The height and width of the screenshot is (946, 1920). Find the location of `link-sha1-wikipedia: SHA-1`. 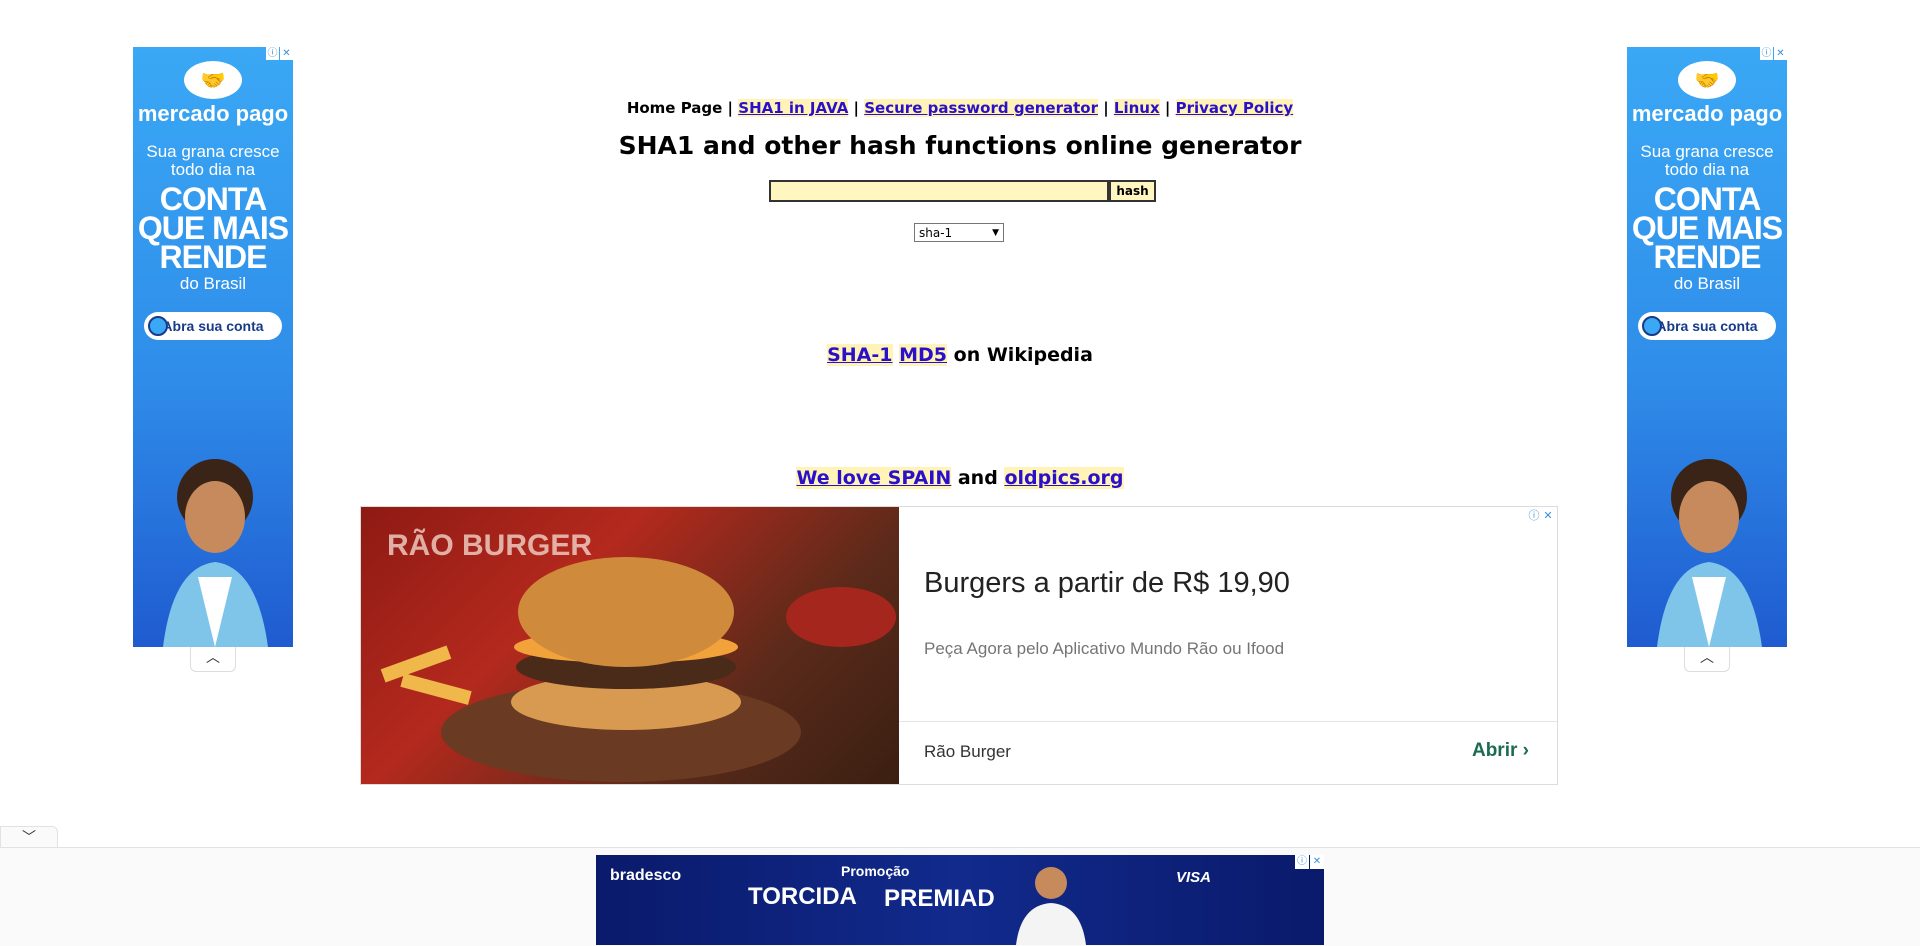

link-sha1-wikipedia: SHA-1 is located at coordinates (860, 355).